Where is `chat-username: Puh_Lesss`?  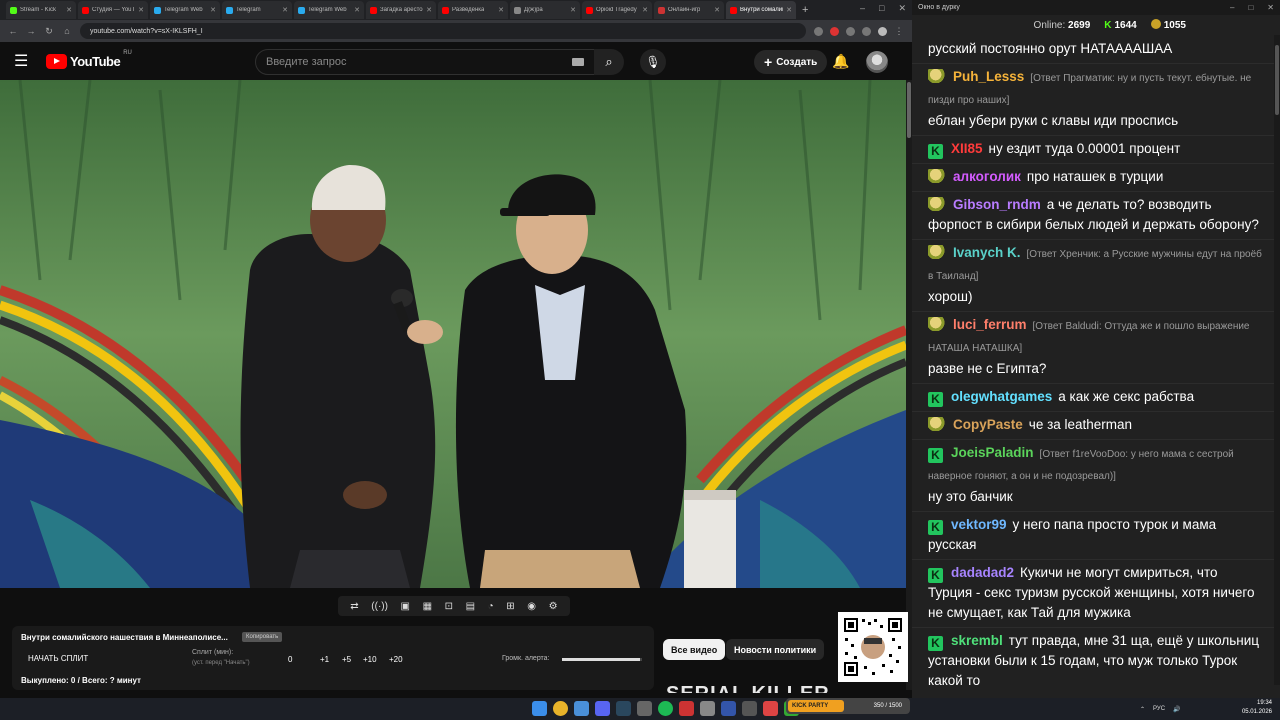 chat-username: Puh_Lesss is located at coordinates (988, 76).